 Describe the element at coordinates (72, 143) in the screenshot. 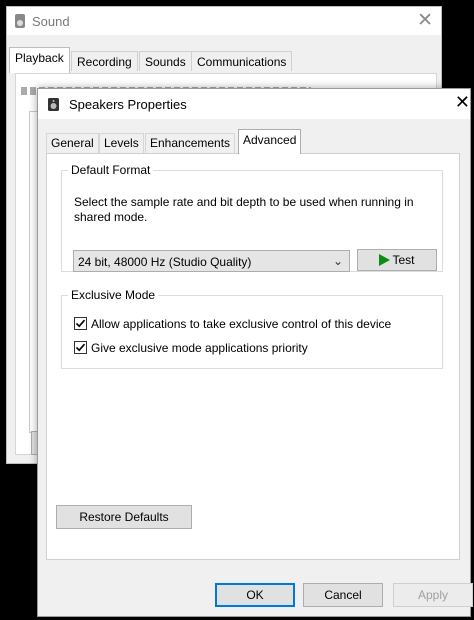

I see `tab-general: General` at that location.